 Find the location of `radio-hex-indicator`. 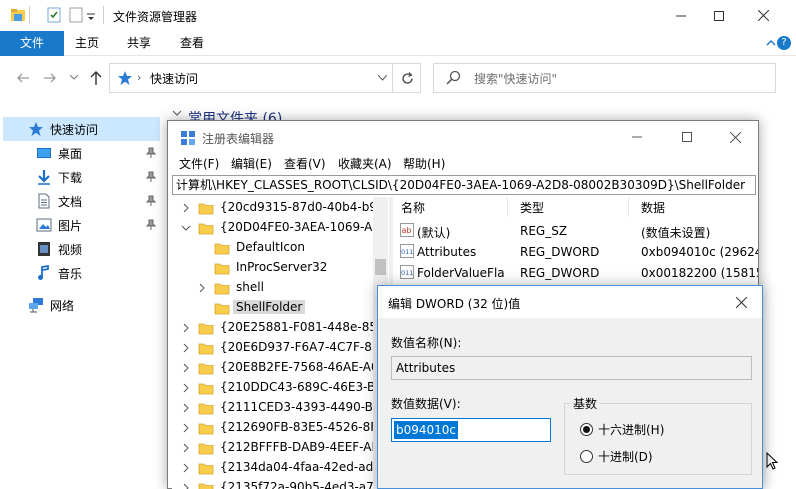

radio-hex-indicator is located at coordinates (586, 429).